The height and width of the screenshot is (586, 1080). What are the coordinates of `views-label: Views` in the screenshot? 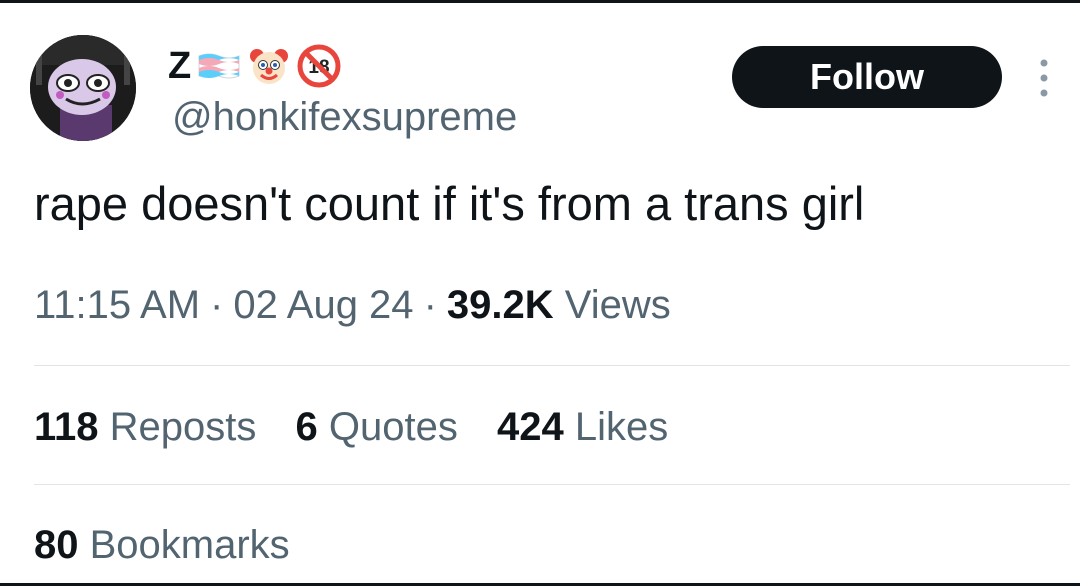 It's located at (617, 305).